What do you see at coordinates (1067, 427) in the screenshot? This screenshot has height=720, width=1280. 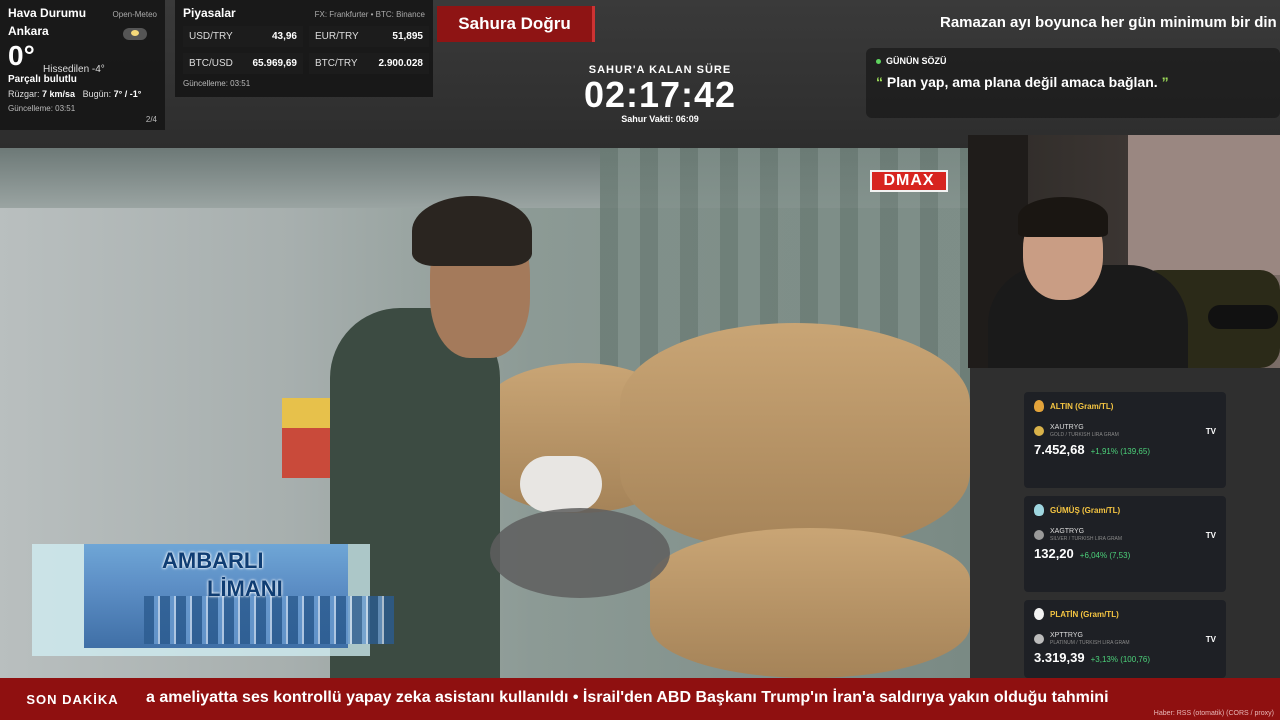 I see `metal-symbol: XAUTRYG` at bounding box center [1067, 427].